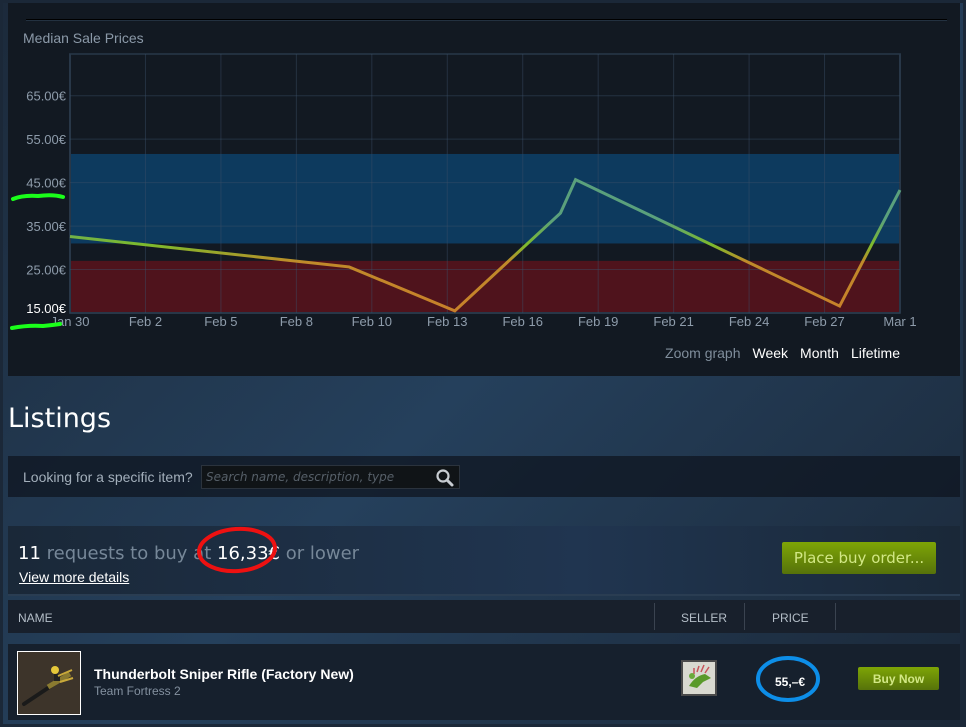 The width and height of the screenshot is (966, 727). I want to click on x-tick-label: Feb 19, so click(598, 321).